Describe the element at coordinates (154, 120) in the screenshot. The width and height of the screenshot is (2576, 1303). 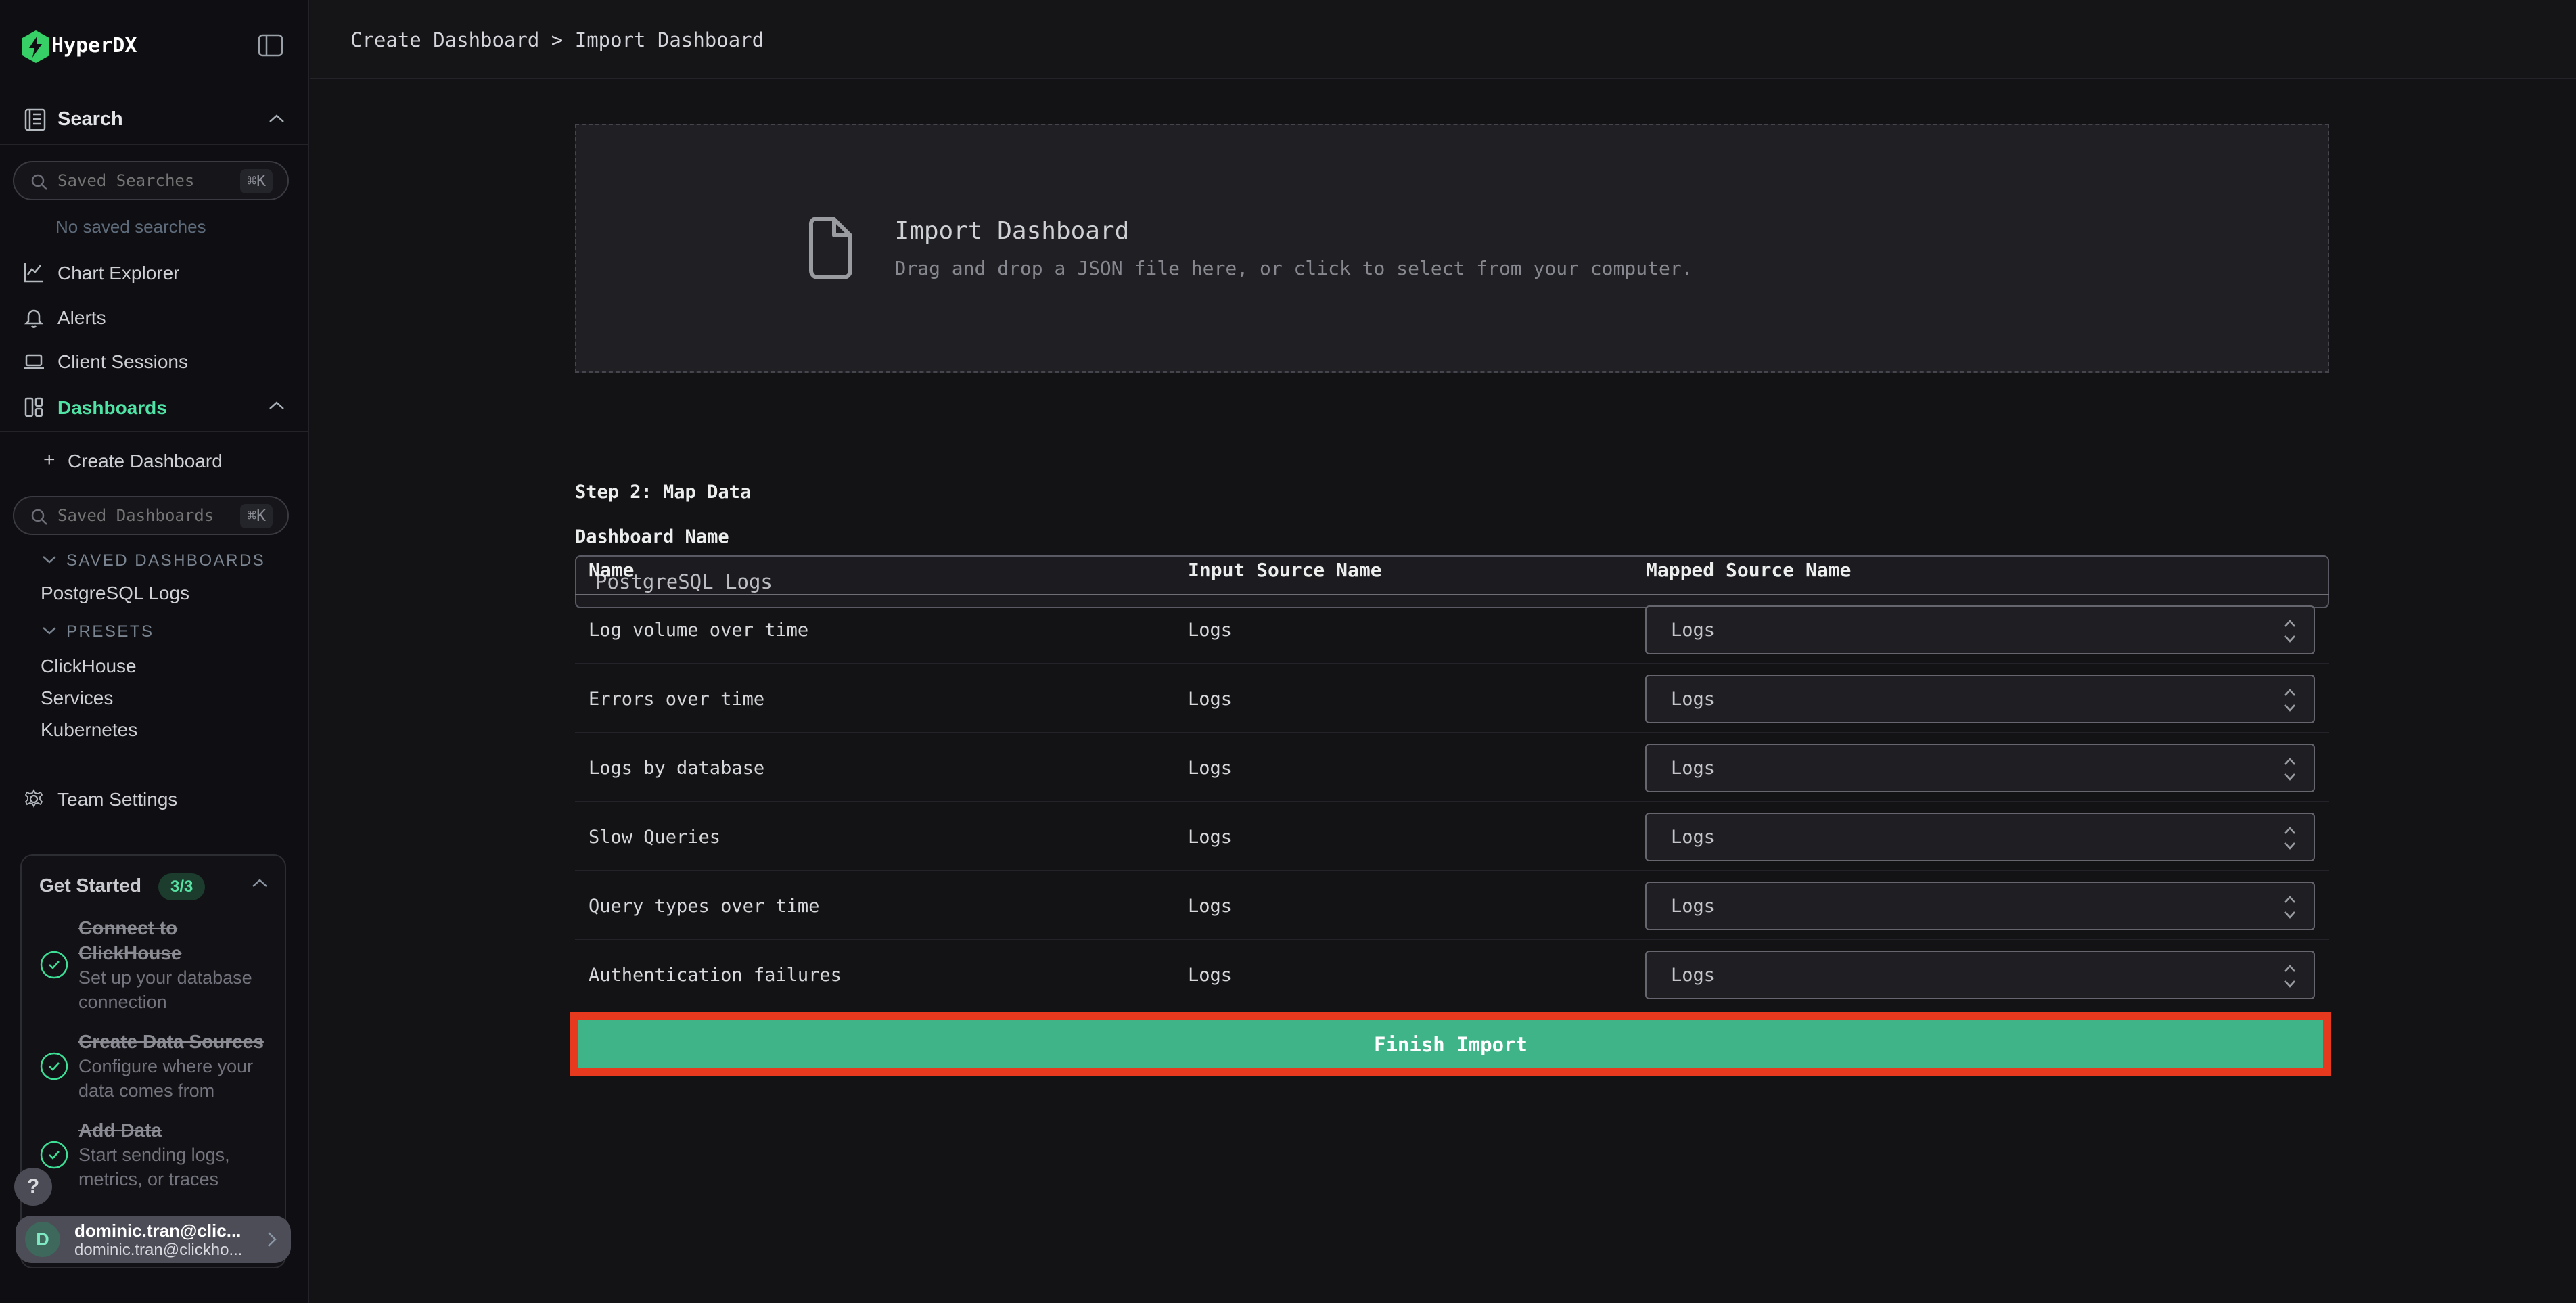
I see `search-section-header: Search` at that location.